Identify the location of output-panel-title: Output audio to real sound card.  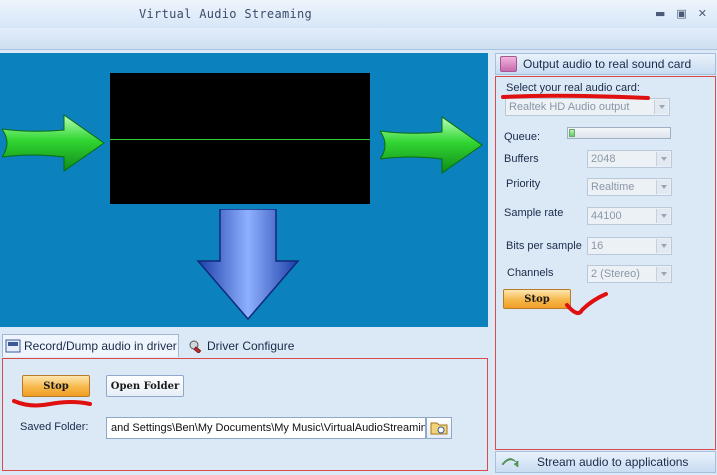
(607, 64).